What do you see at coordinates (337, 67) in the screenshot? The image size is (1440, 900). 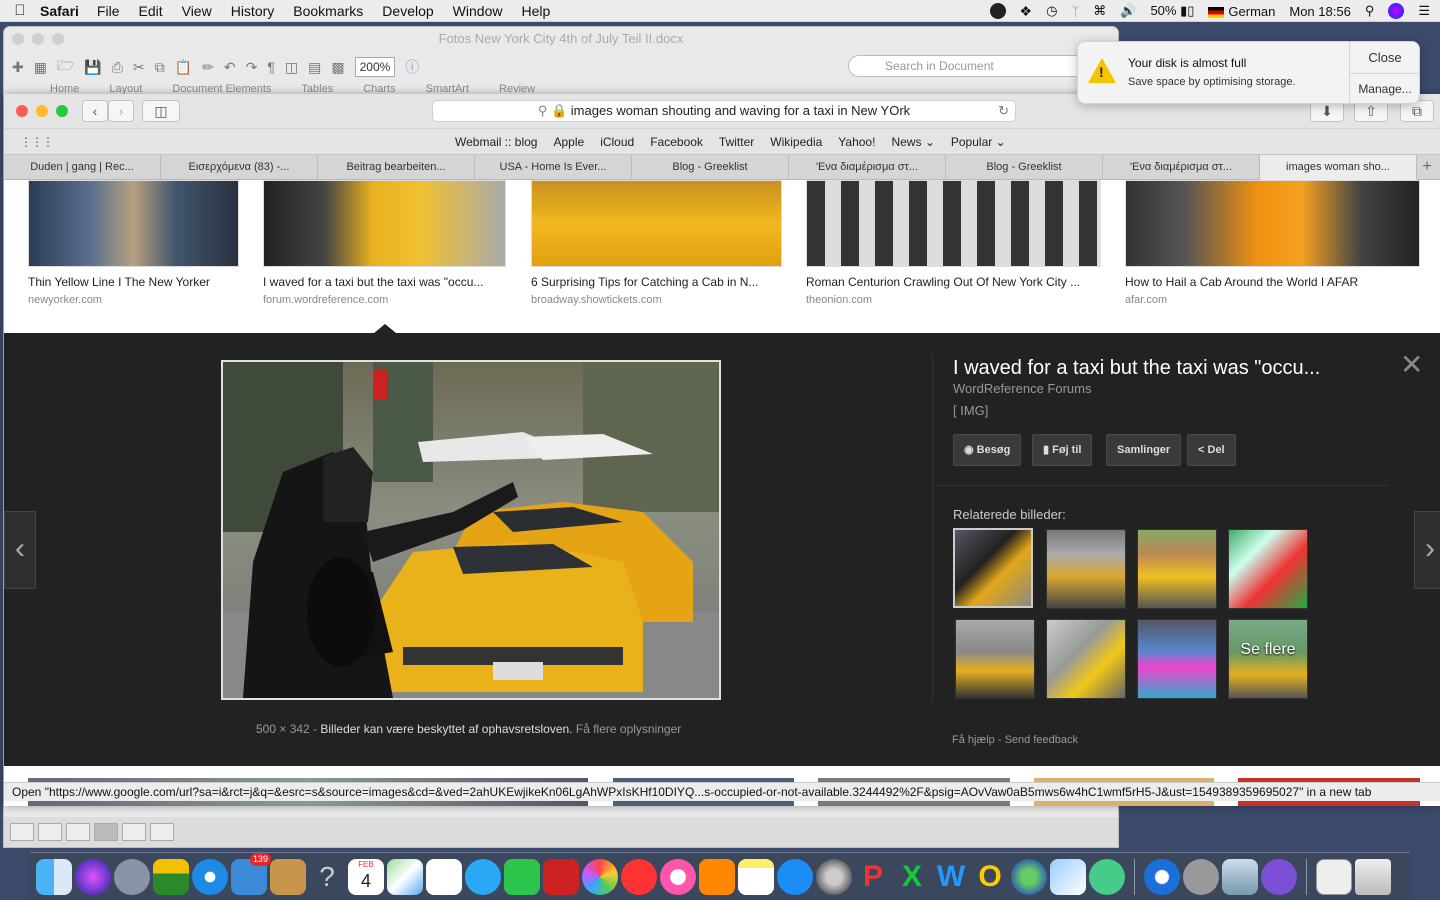 I see `toolbox-icon: ▩` at bounding box center [337, 67].